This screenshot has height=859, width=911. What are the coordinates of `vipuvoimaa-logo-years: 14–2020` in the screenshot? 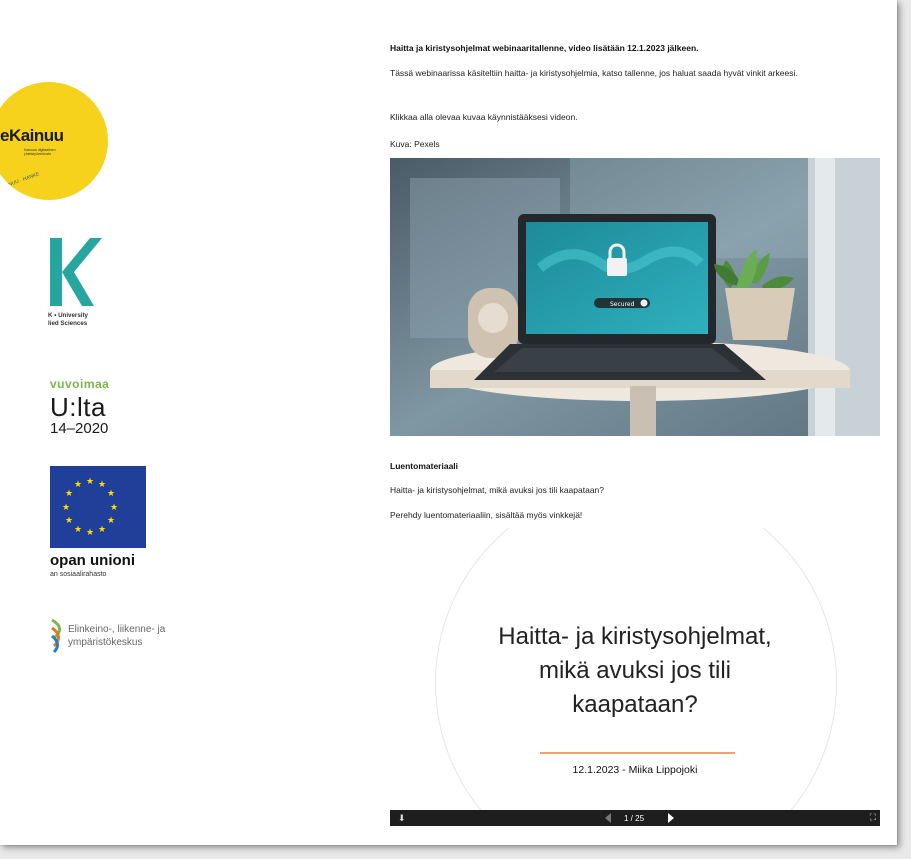 It's located at (79, 428).